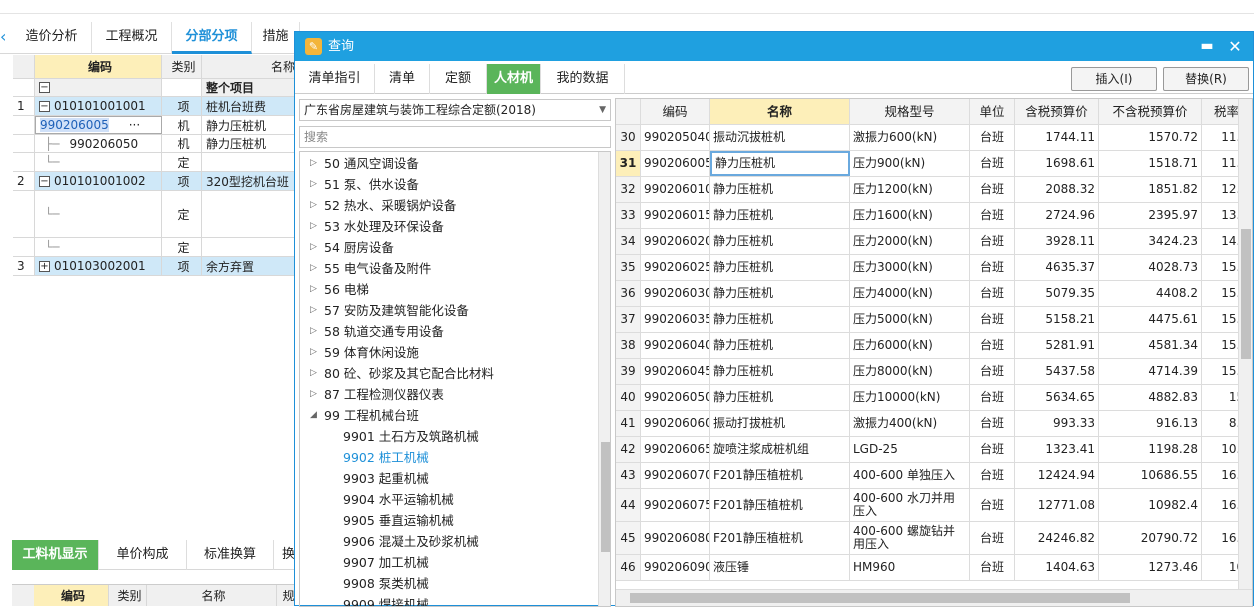  I want to click on minimize-icon: ▬, so click(1207, 46).